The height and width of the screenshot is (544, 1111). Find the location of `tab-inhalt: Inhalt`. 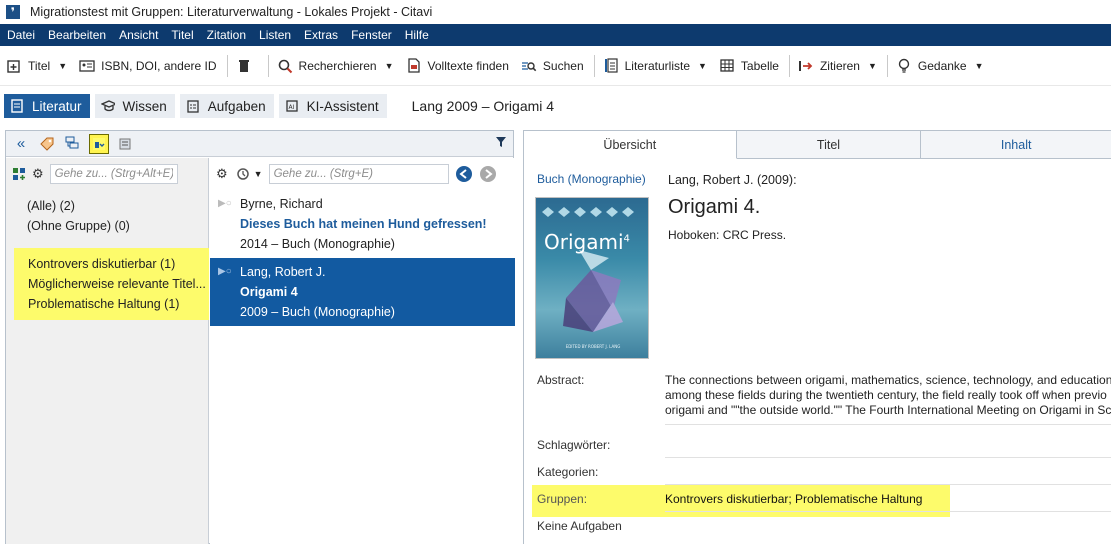

tab-inhalt: Inhalt is located at coordinates (1016, 145).